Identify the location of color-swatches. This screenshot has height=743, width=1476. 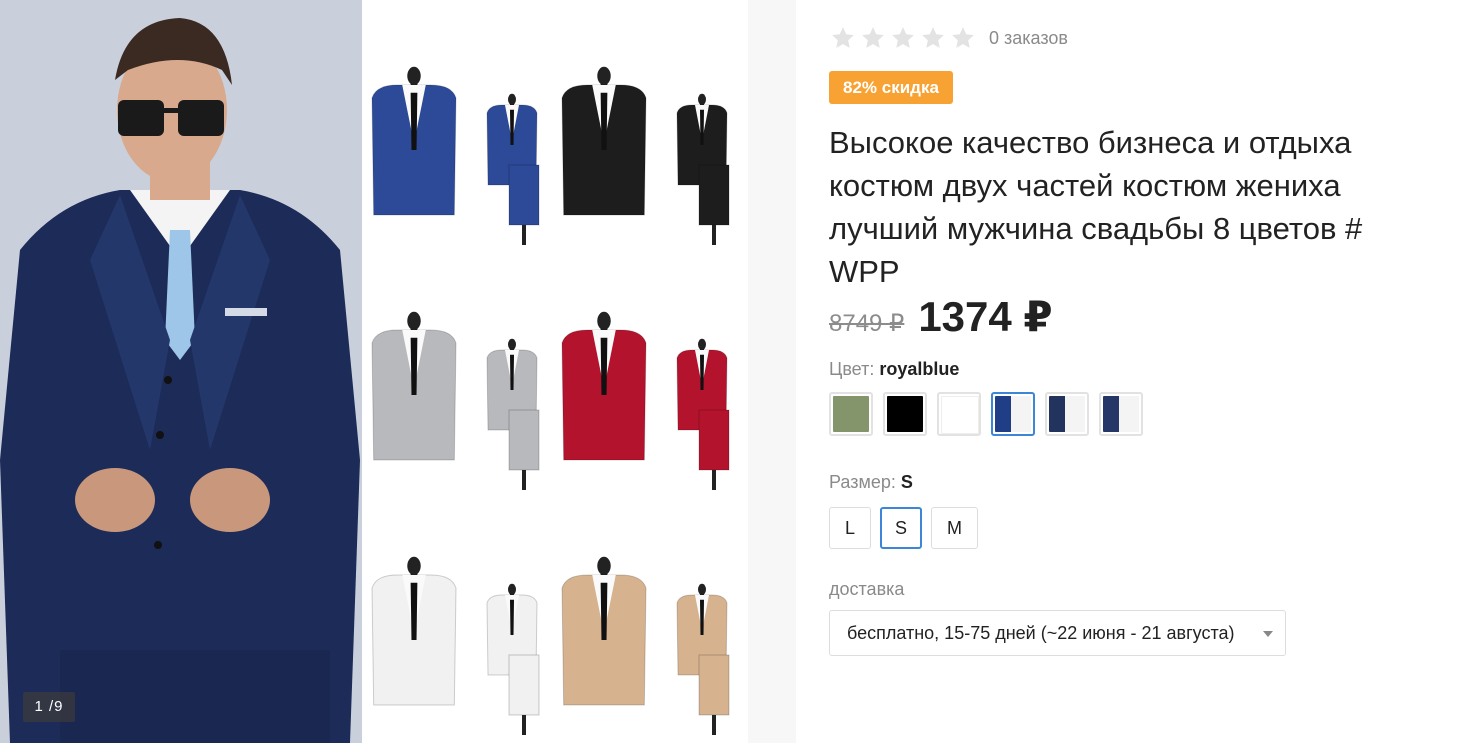
(986, 414).